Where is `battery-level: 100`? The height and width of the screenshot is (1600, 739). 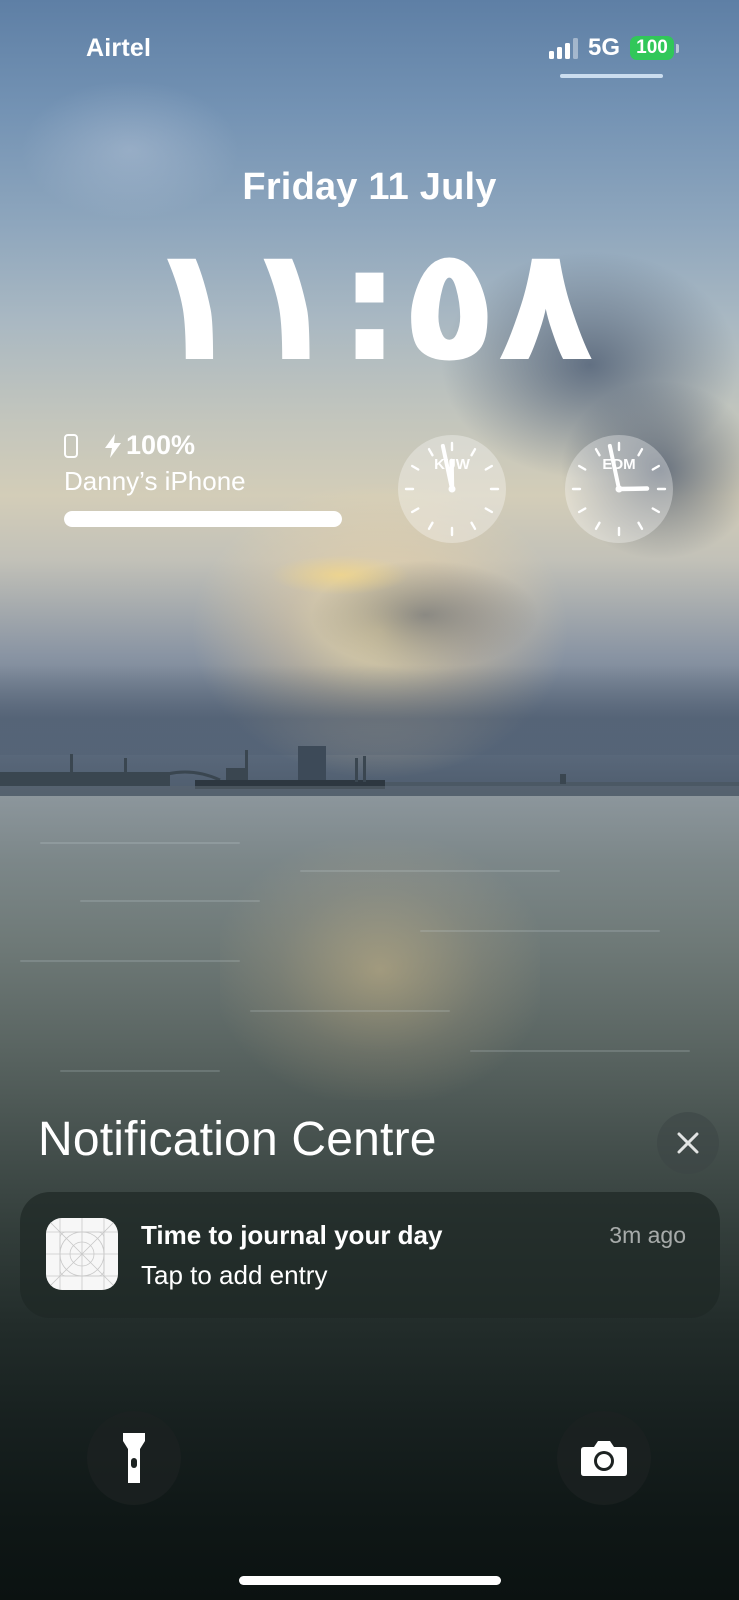 battery-level: 100 is located at coordinates (652, 48).